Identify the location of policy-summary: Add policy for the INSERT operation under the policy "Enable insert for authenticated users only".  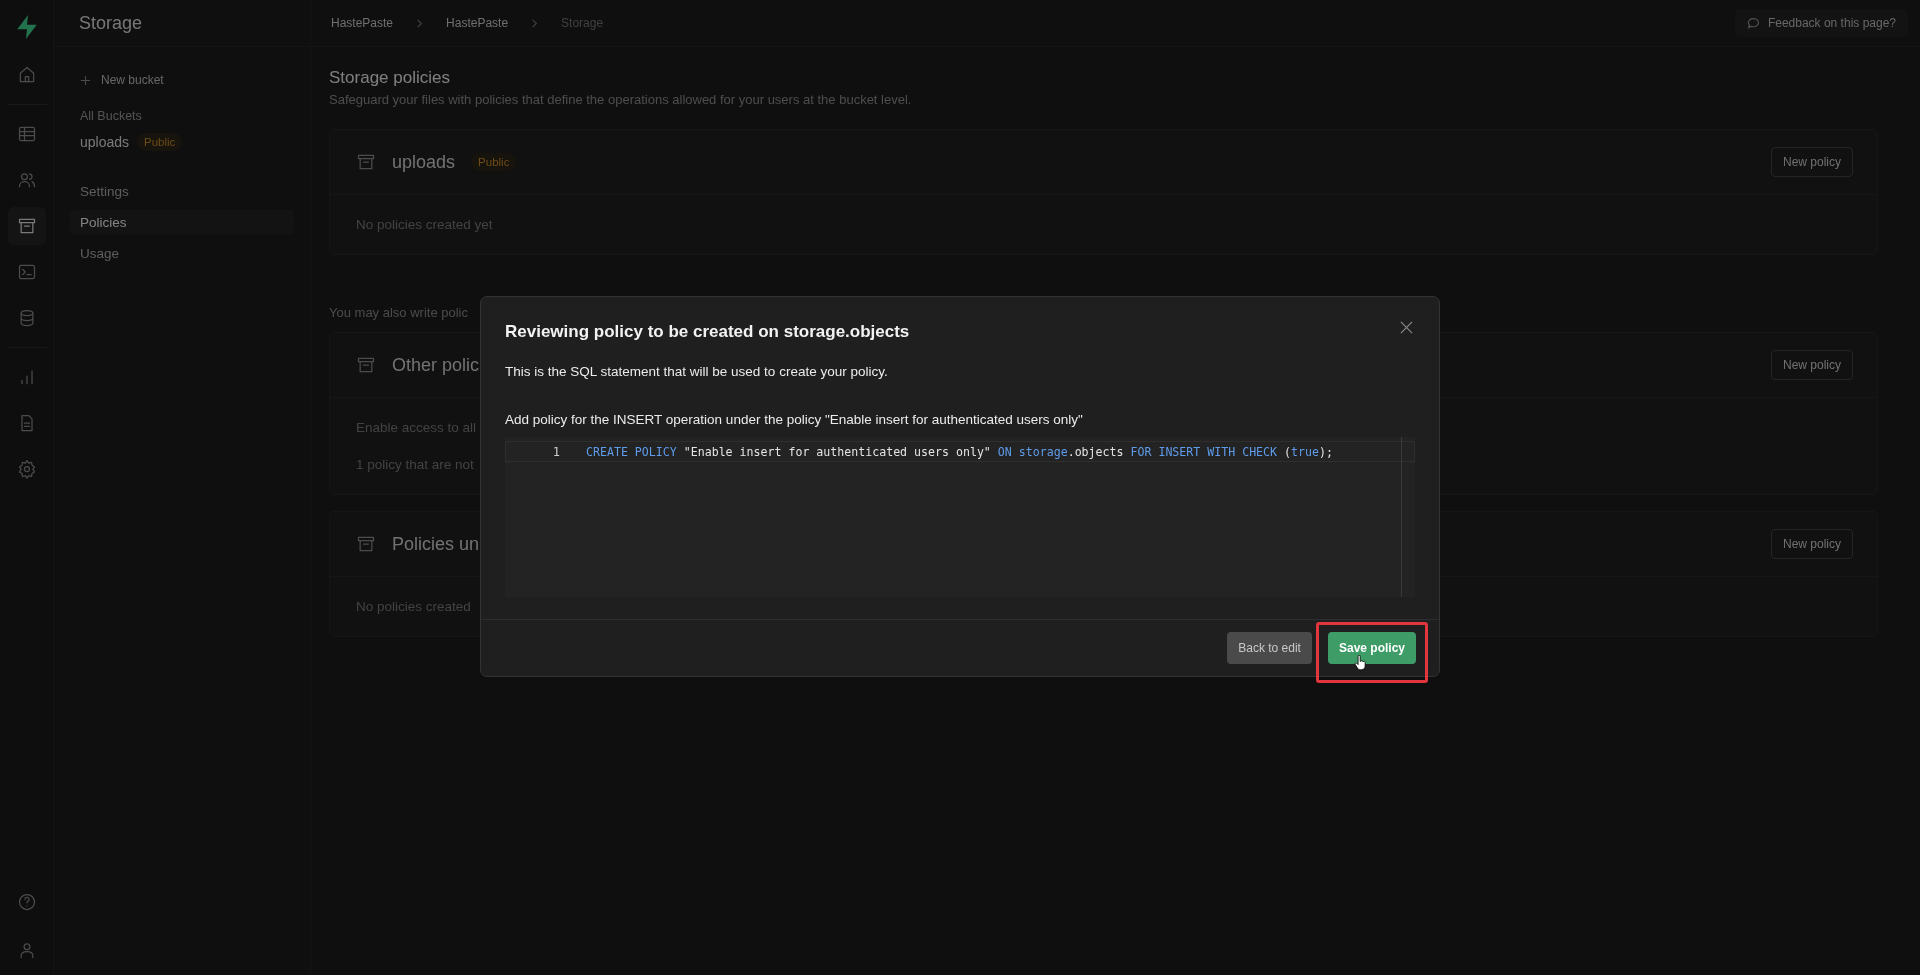
(794, 419).